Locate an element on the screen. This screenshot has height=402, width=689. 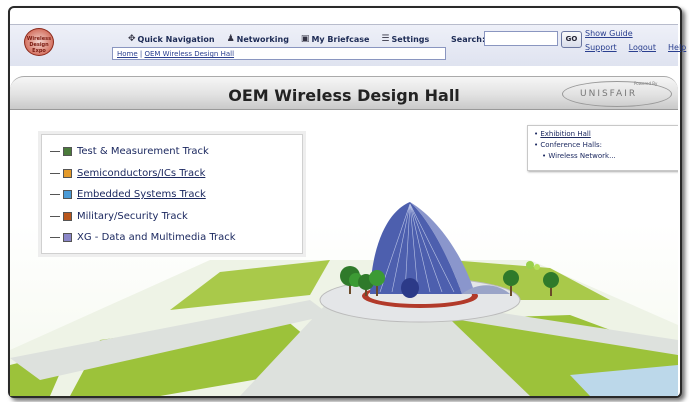
settings-icon: ☰ is located at coordinates (385, 39).